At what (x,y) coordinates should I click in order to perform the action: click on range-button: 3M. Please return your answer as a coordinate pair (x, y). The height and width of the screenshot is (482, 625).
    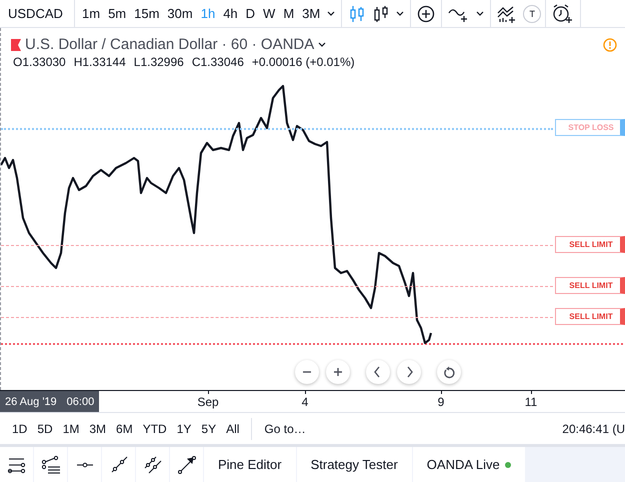
    Looking at the image, I should click on (97, 429).